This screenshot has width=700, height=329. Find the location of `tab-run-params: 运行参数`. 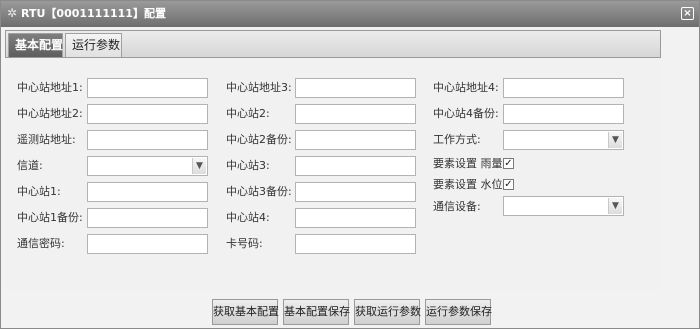

tab-run-params: 运行参数 is located at coordinates (93, 45).